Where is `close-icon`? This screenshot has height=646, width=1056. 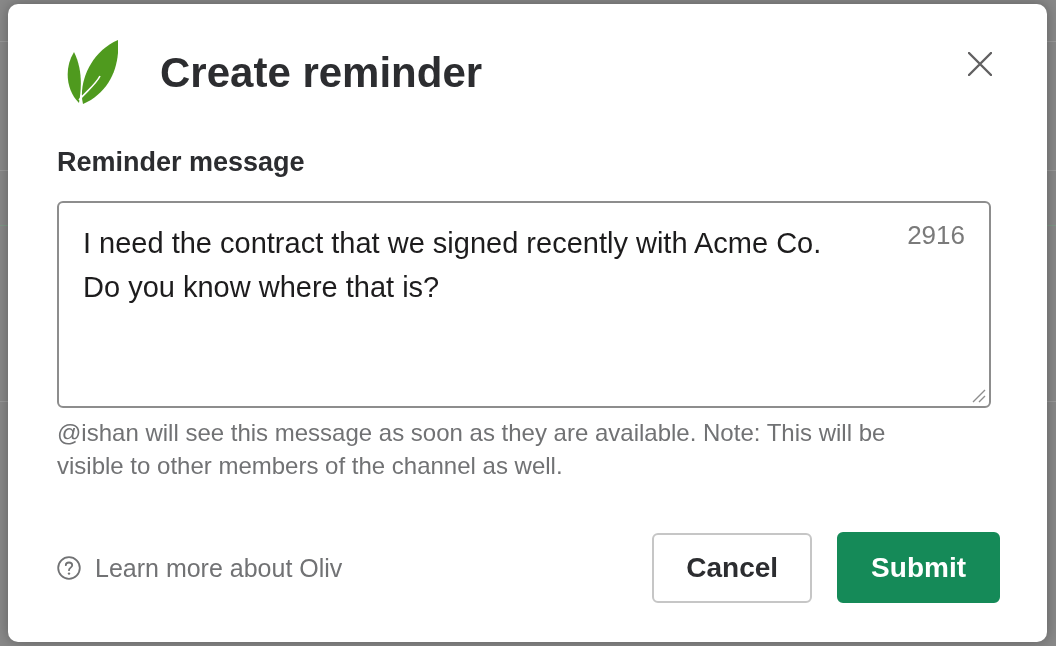
close-icon is located at coordinates (980, 64).